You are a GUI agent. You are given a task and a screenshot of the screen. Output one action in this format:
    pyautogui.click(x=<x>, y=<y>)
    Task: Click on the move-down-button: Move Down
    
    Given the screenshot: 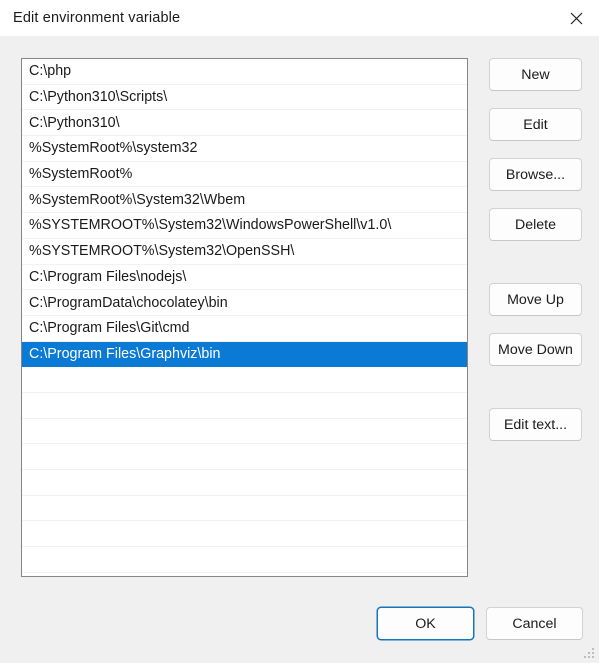 What is the action you would take?
    pyautogui.click(x=535, y=349)
    